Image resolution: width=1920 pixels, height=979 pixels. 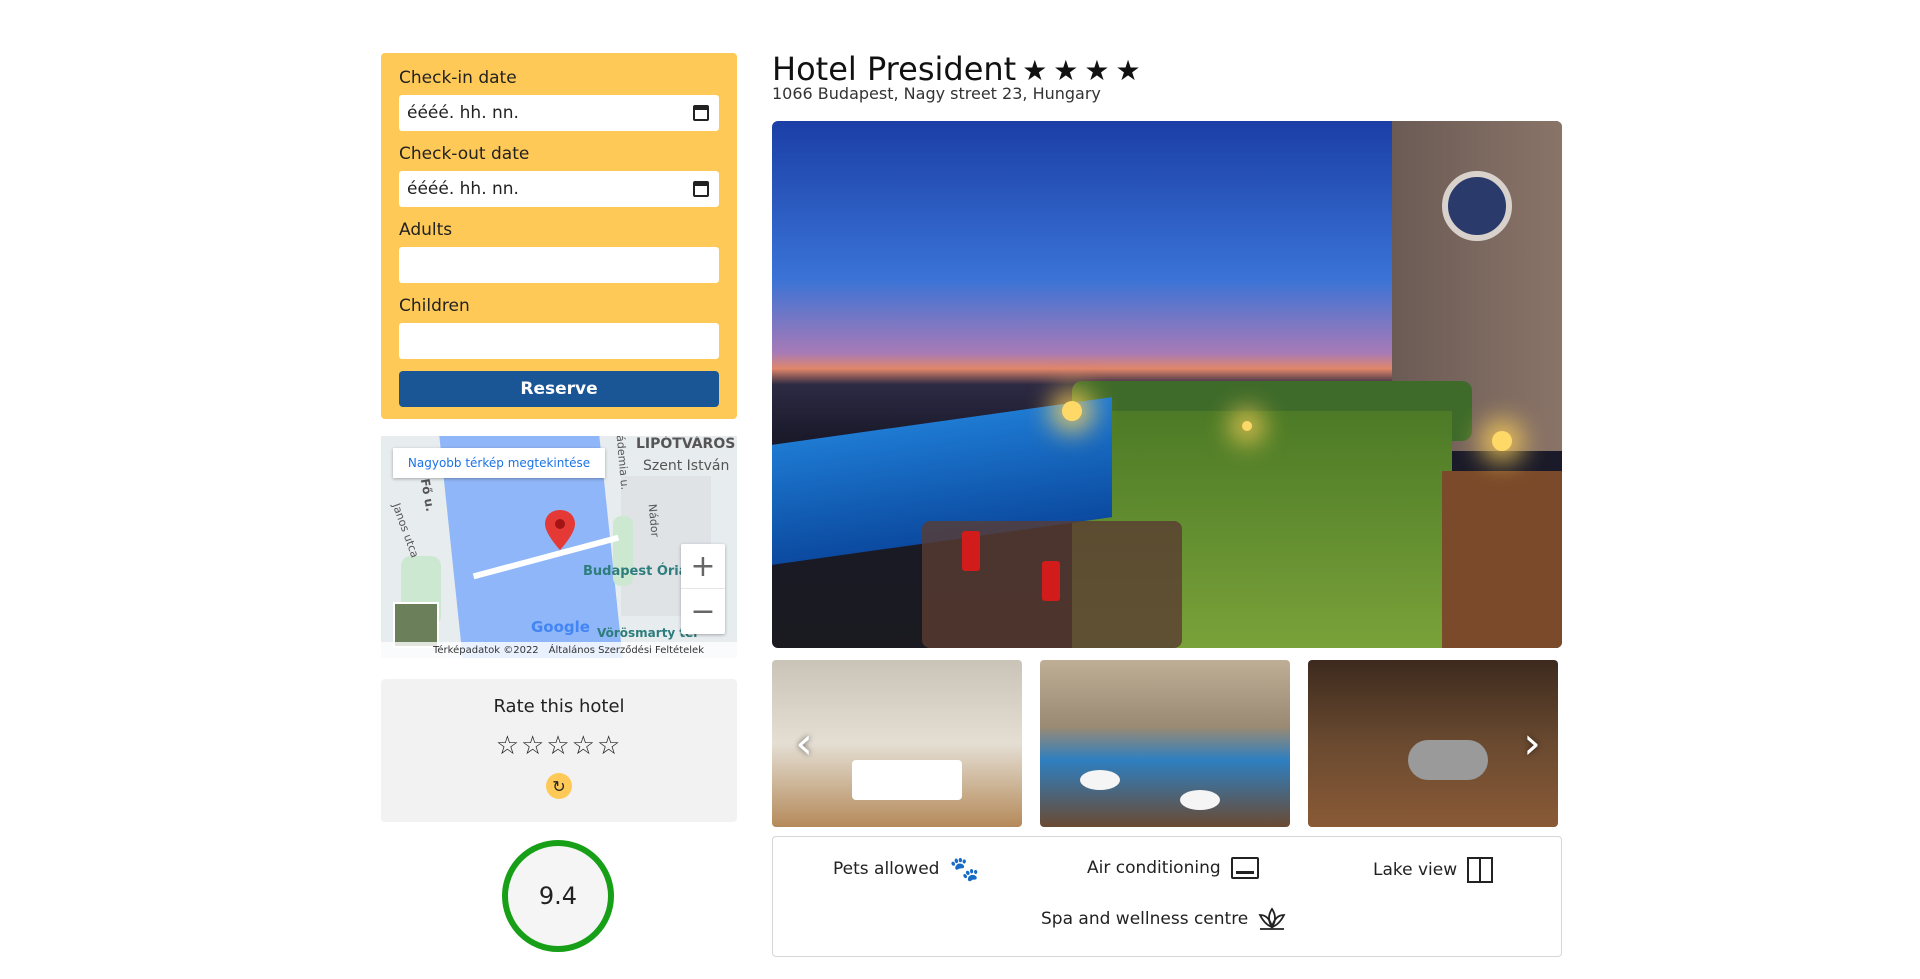 I want to click on amenity-pets: Pets allowed 🐾, so click(x=906, y=869).